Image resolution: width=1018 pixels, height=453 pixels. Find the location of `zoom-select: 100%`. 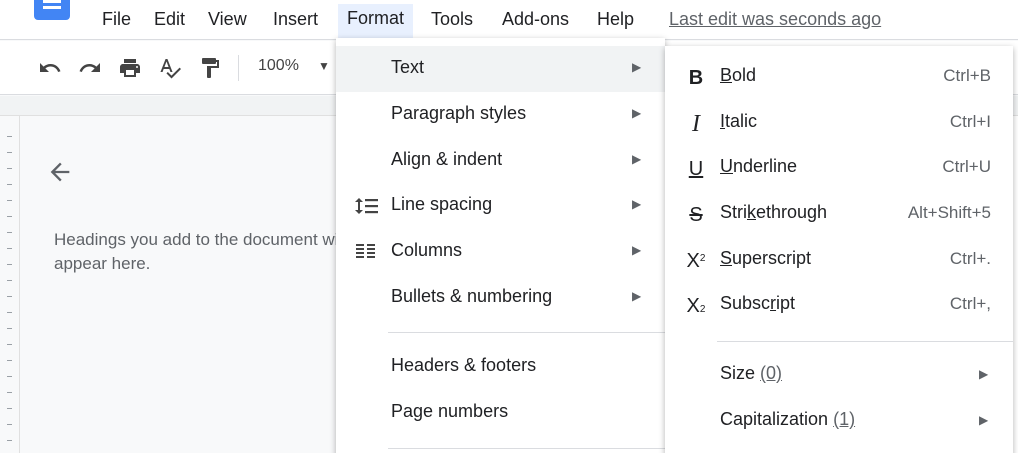

zoom-select: 100% is located at coordinates (278, 66).